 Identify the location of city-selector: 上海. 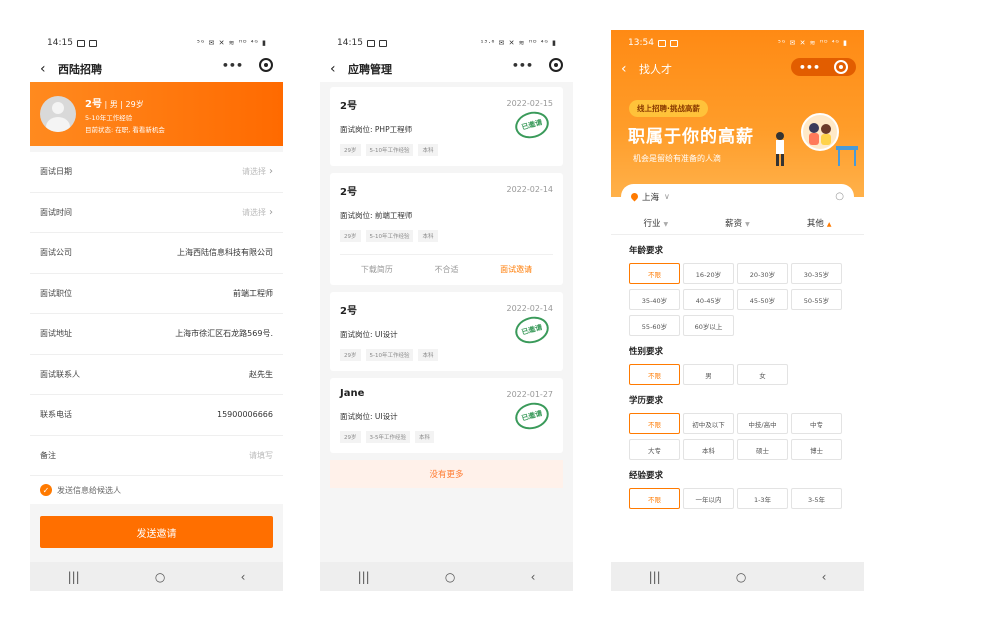
(650, 197).